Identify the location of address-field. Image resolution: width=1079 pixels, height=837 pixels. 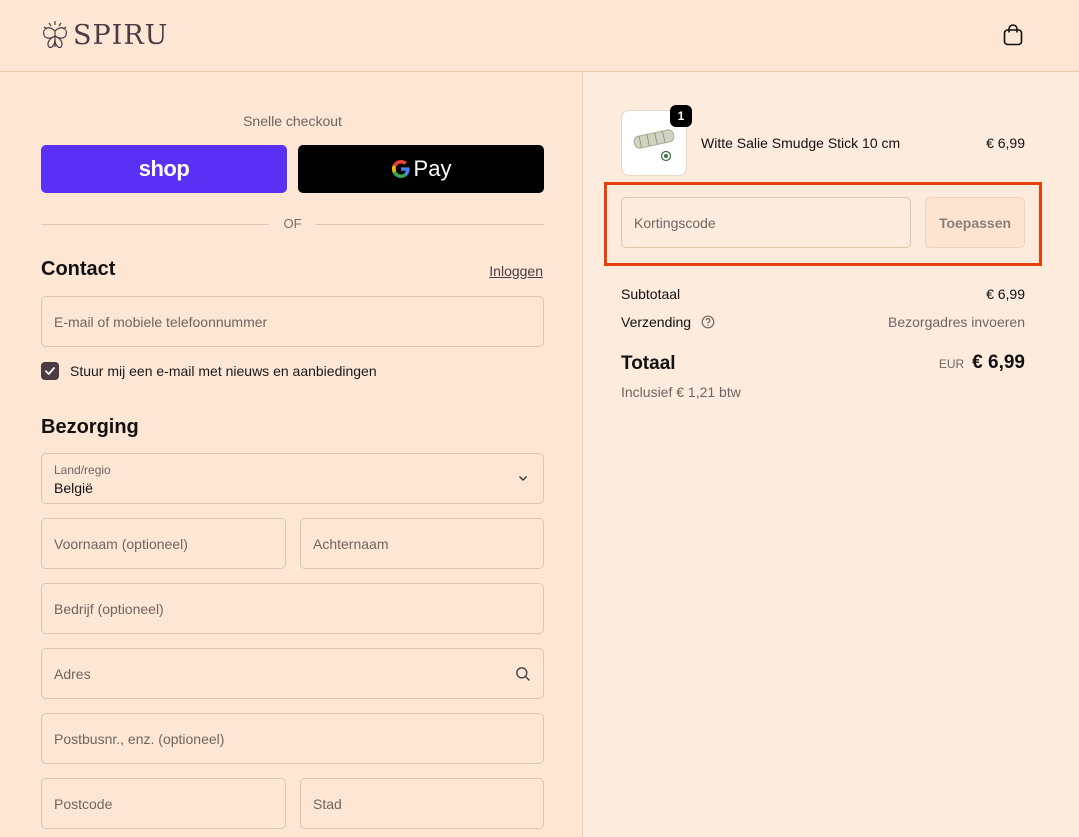
(292, 673).